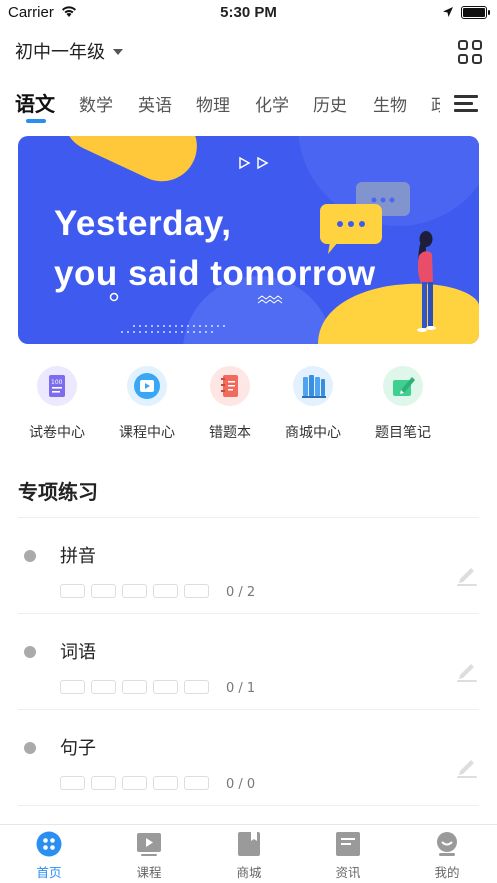 Image resolution: width=497 pixels, height=883 pixels. Describe the element at coordinates (241, 688) in the screenshot. I see `progress-count: 0 / 1` at that location.